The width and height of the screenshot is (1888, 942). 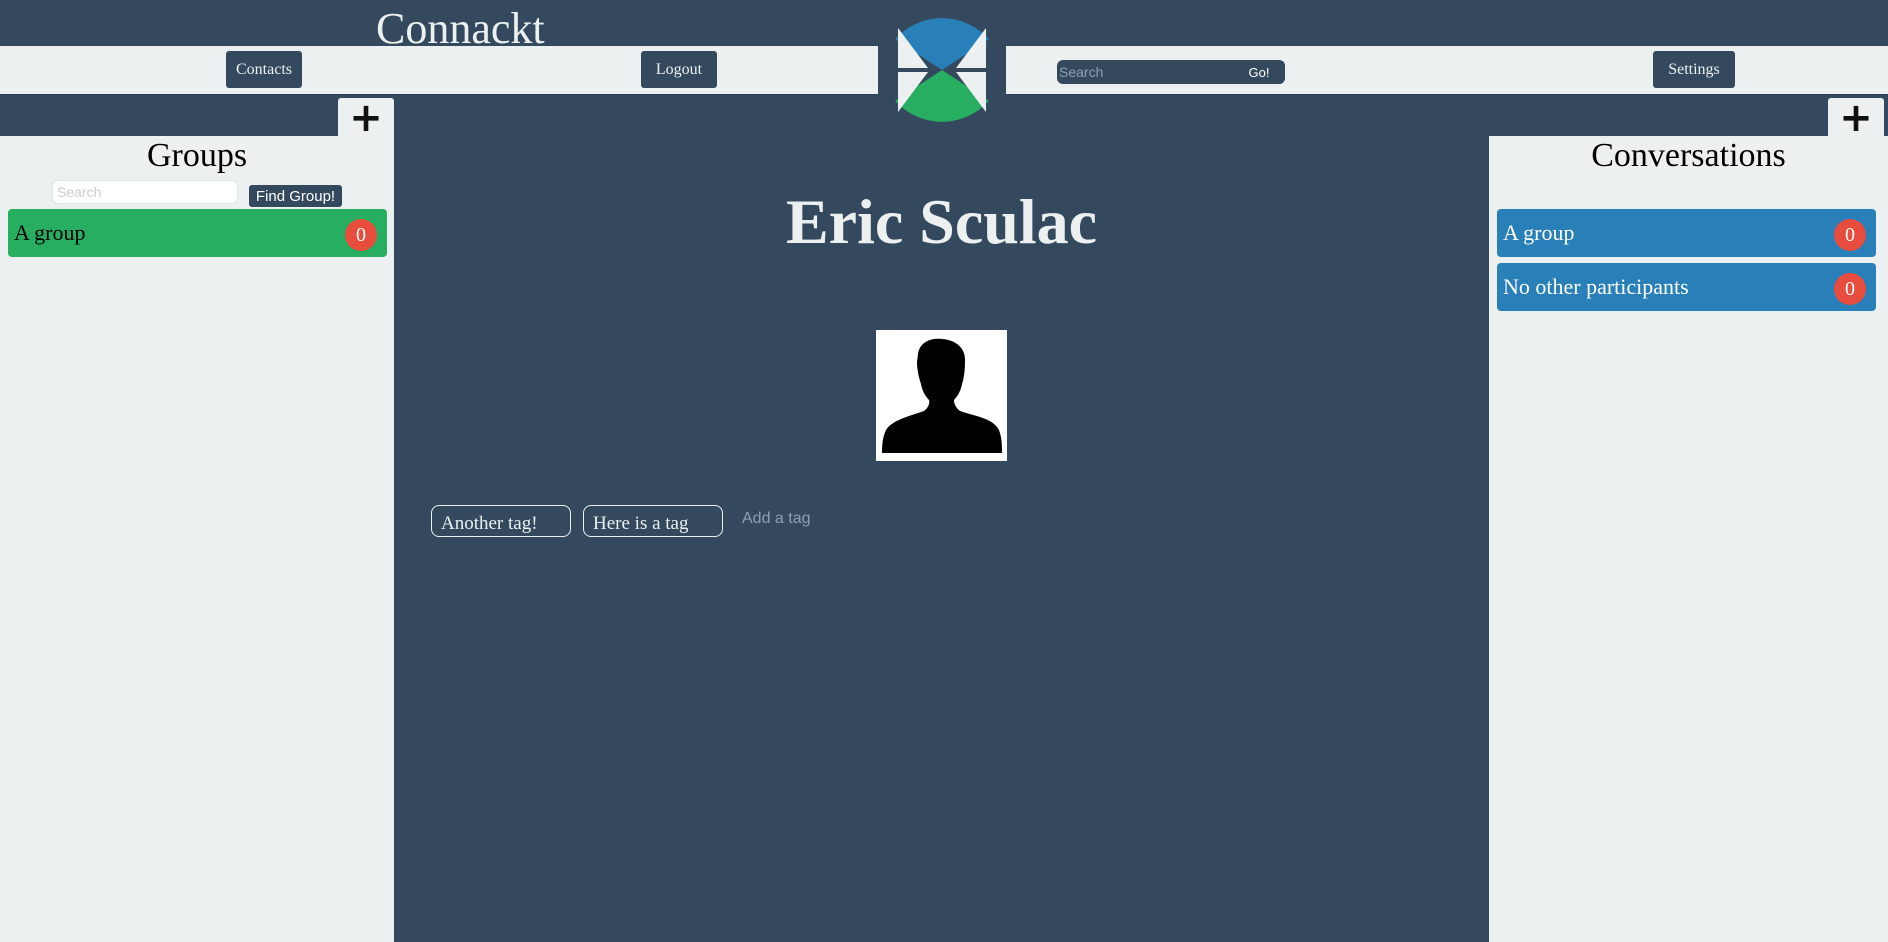 I want to click on nav-search-go-button: Go!, so click(x=1259, y=72).